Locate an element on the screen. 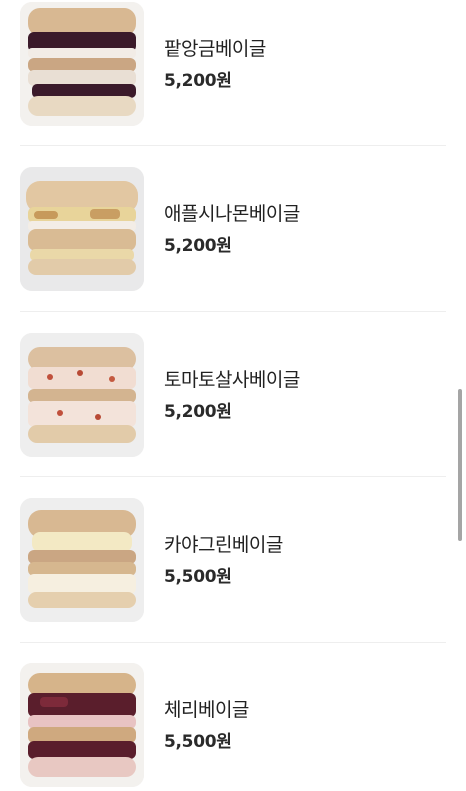 This screenshot has height=791, width=466. menu-item-kaya-green-bagel: 카야그린베이글 5,500원 is located at coordinates (233, 560).